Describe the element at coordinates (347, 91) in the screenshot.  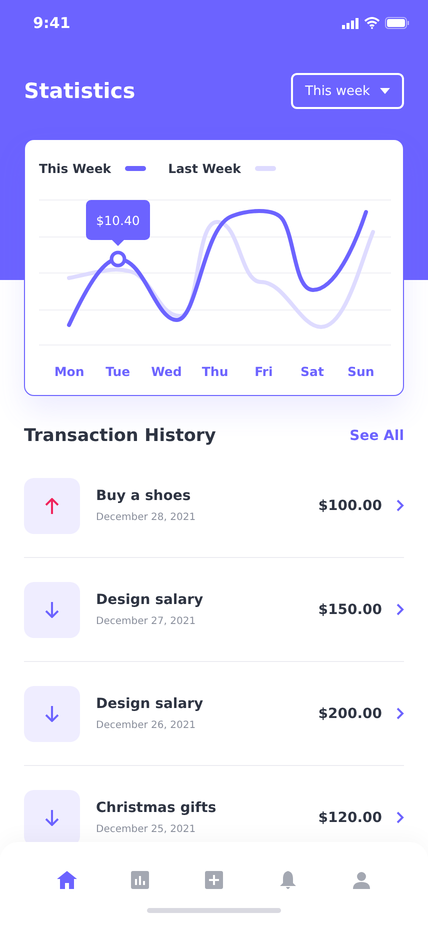
I see `period-dropdown: This week` at that location.